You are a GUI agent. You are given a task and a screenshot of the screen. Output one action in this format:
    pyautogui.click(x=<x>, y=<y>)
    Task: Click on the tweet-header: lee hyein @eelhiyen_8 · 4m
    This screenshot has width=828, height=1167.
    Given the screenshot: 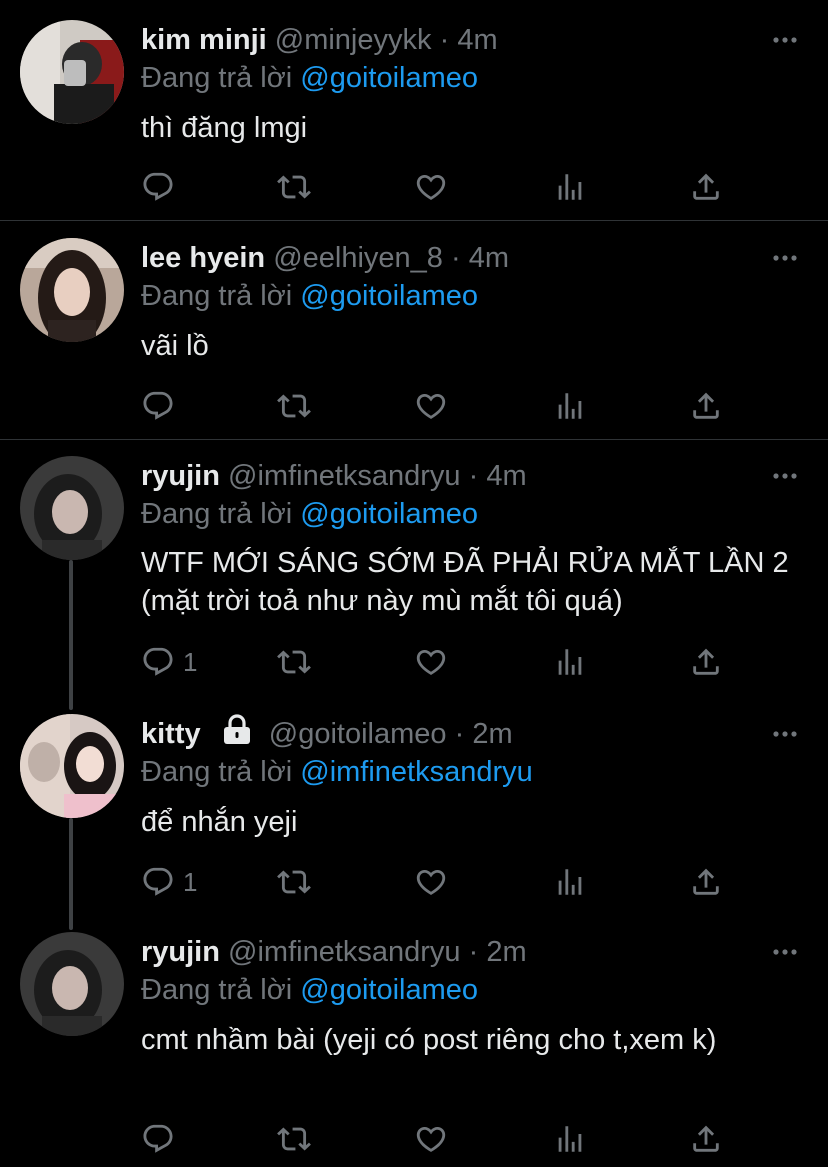 What is the action you would take?
    pyautogui.click(x=325, y=258)
    